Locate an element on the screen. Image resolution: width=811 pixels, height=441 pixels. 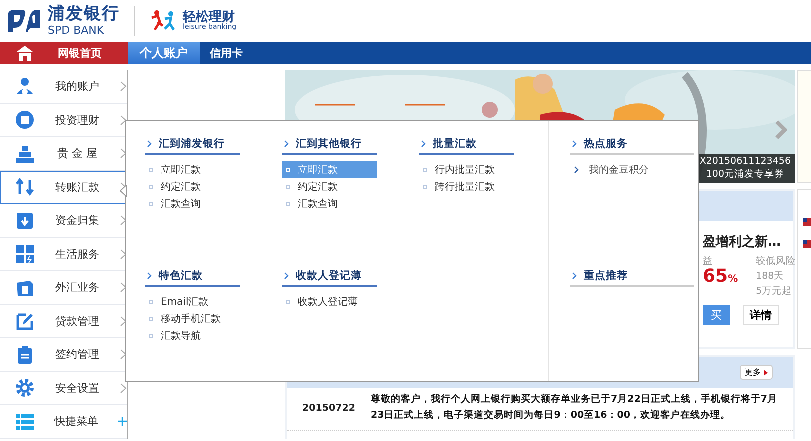
menu-link: Email汇款 is located at coordinates (192, 301).